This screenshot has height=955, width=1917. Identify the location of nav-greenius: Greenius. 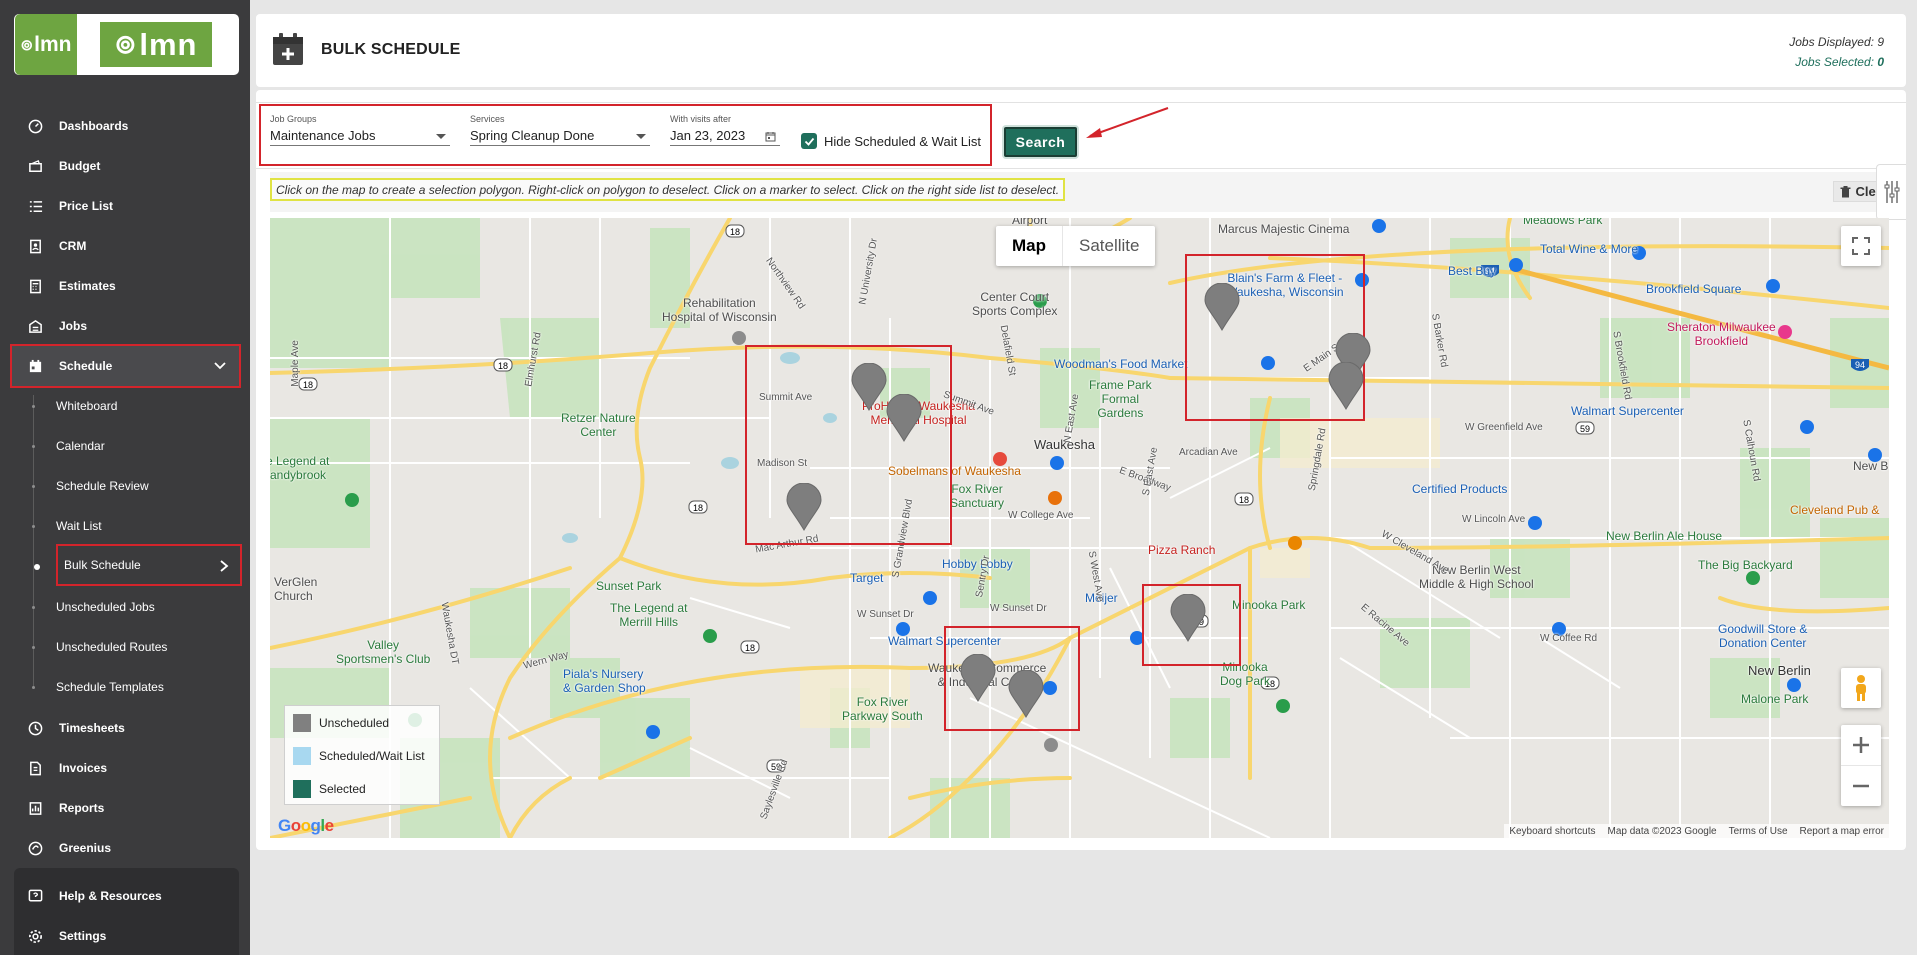
(126, 848).